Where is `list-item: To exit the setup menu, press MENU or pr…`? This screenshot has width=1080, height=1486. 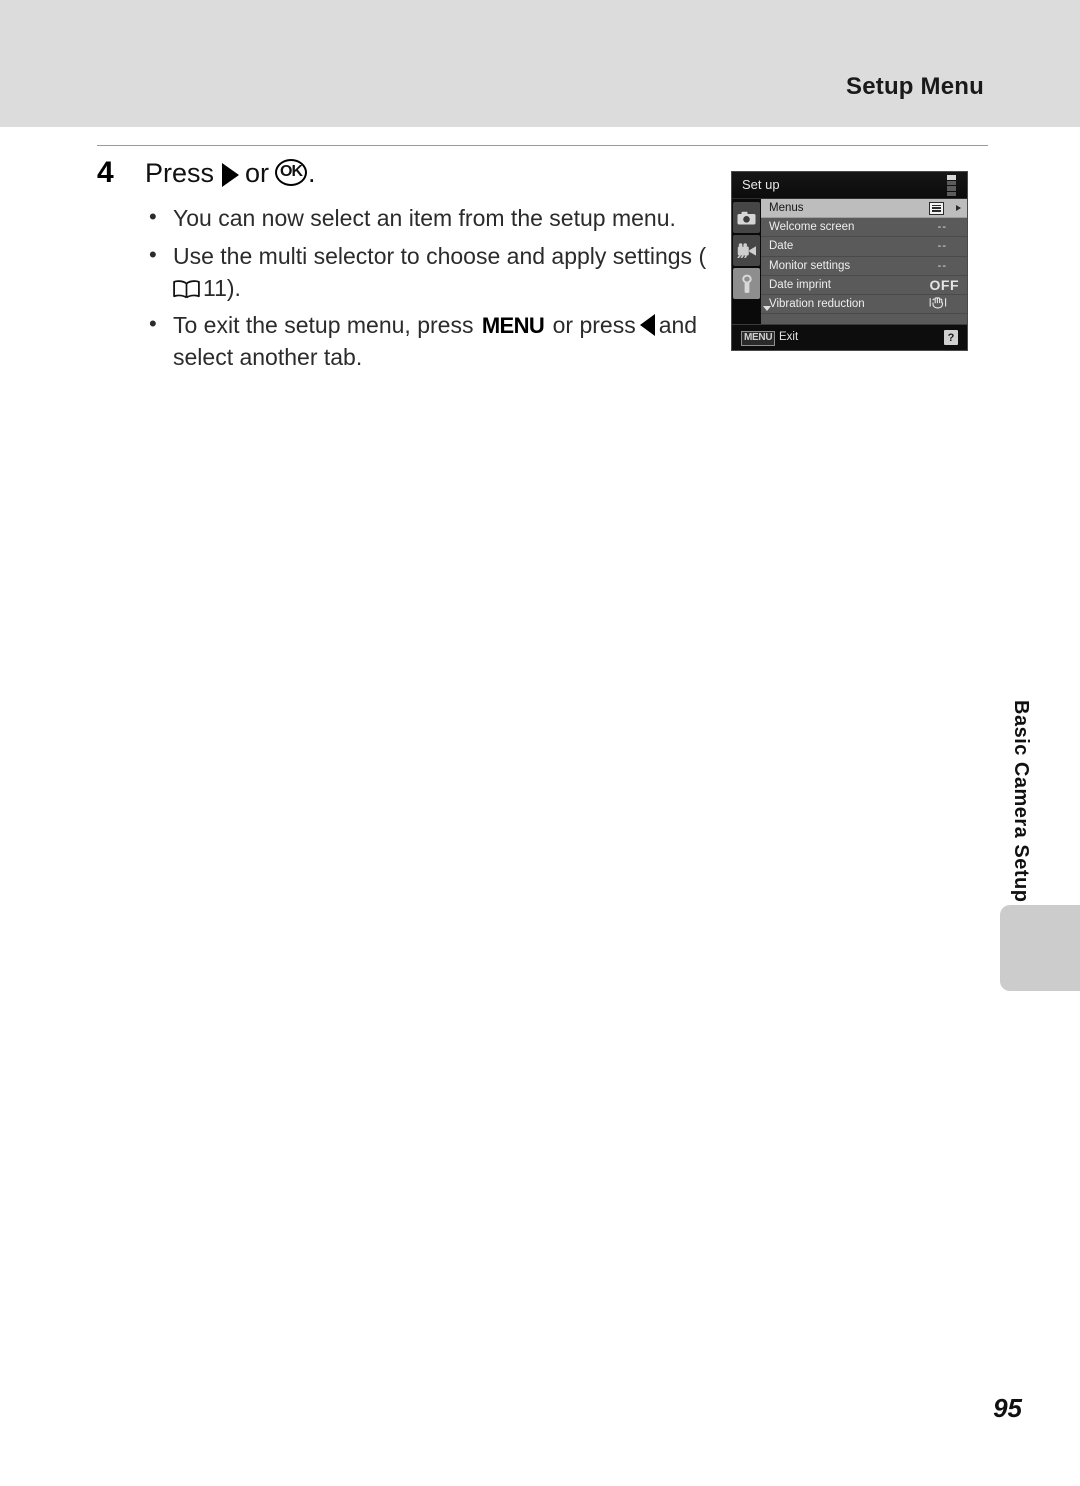
list-item: To exit the setup menu, press MENU or pr… is located at coordinates (436, 341).